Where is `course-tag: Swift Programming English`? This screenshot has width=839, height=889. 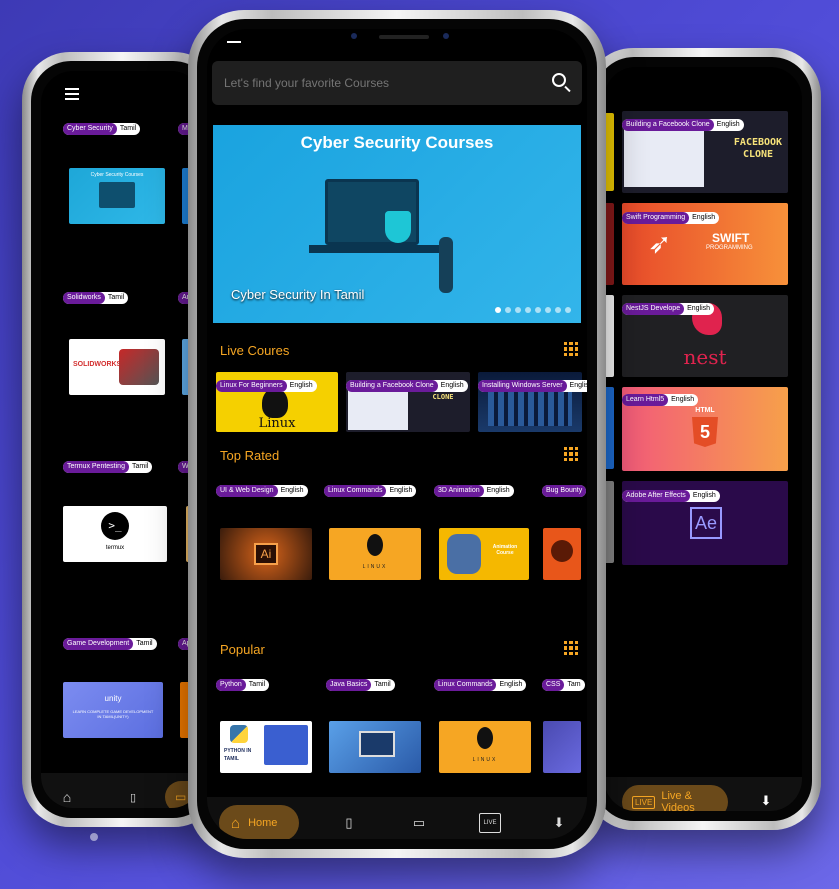 course-tag: Swift Programming English is located at coordinates (671, 218).